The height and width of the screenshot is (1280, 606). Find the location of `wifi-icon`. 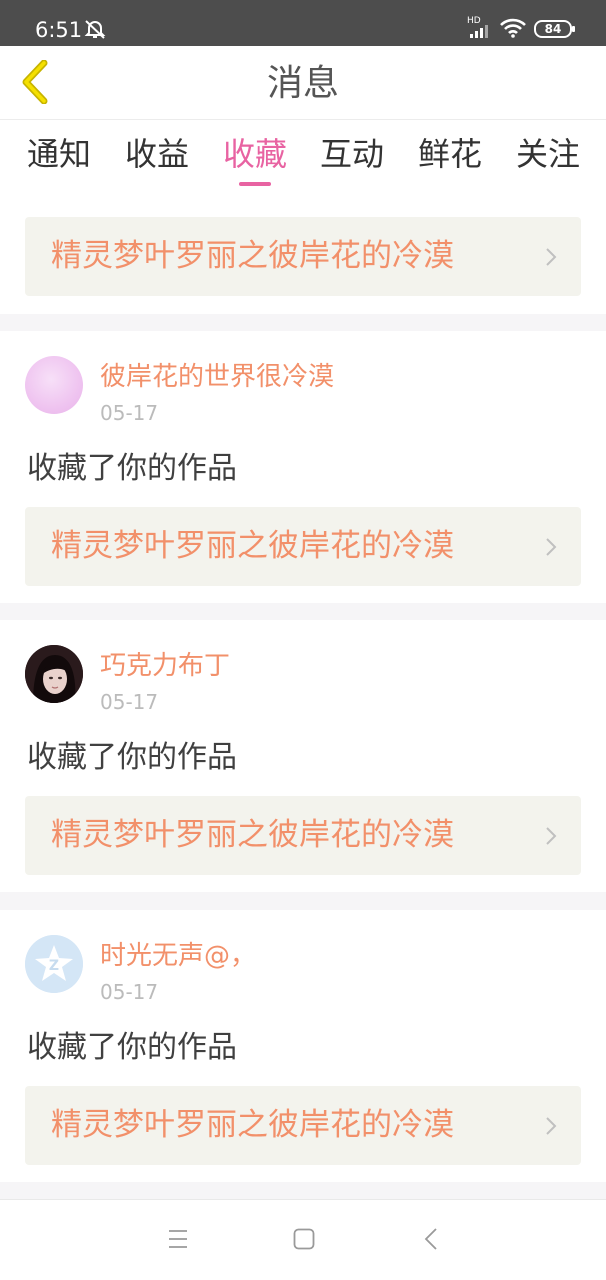

wifi-icon is located at coordinates (513, 30).